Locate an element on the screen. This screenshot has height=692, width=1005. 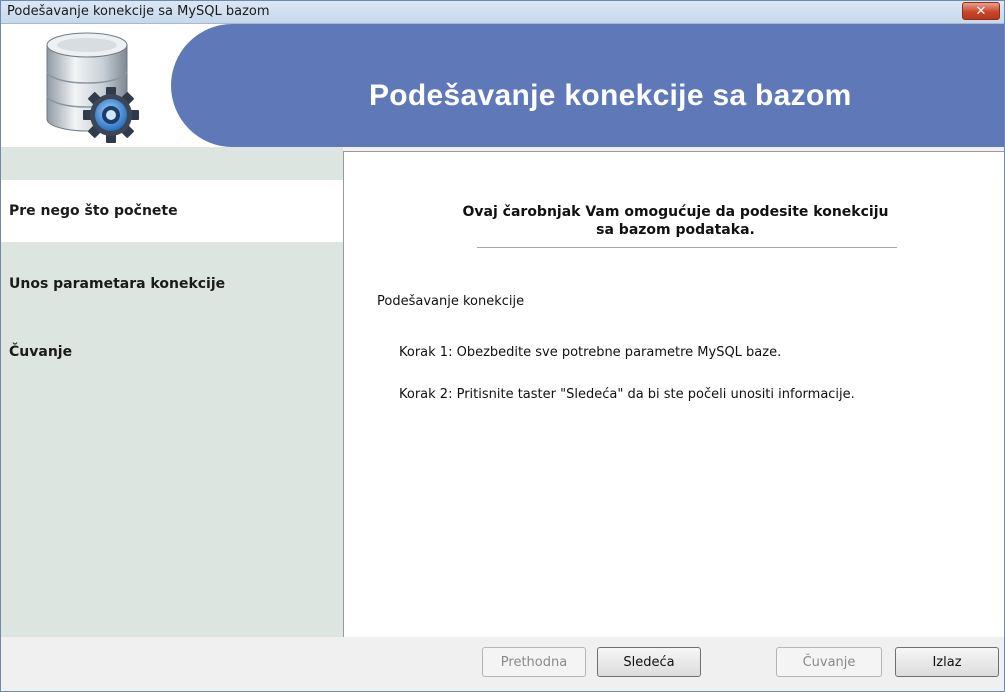
next-button: Sledeća is located at coordinates (649, 662).